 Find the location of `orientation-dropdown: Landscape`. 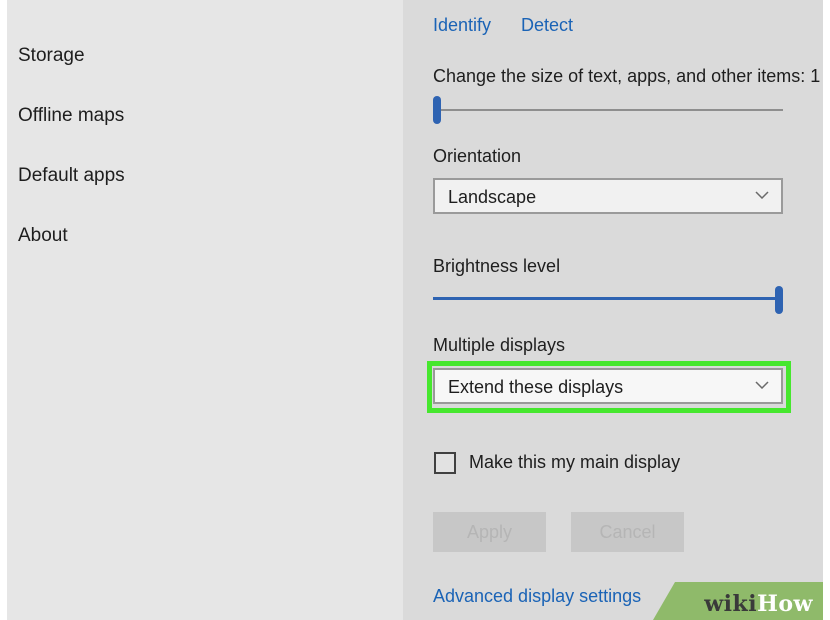

orientation-dropdown: Landscape is located at coordinates (608, 196).